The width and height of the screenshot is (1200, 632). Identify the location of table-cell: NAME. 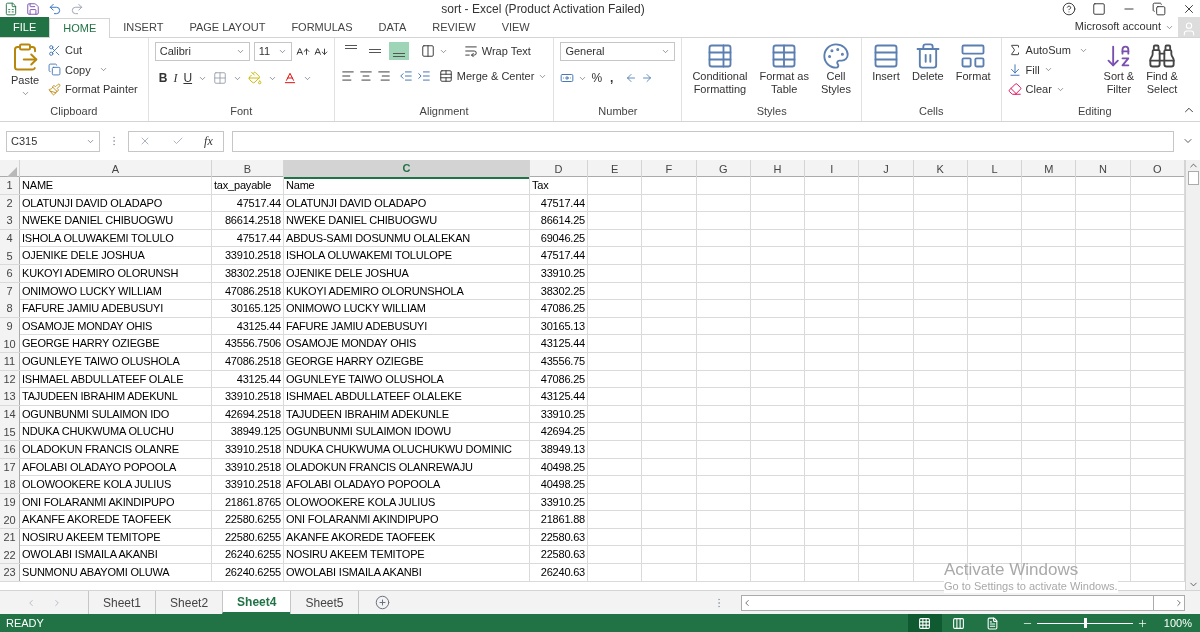
(116, 185).